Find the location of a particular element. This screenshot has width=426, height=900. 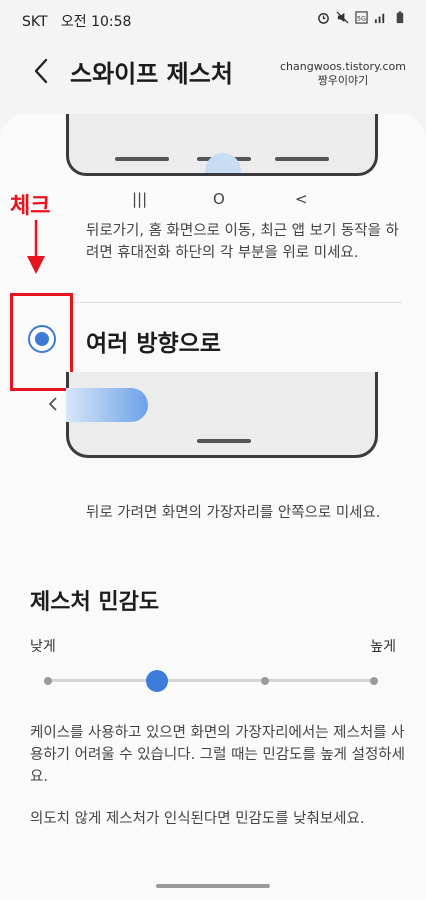

watermark: changwoos.tistory.com 짱우이야기 is located at coordinates (343, 74).